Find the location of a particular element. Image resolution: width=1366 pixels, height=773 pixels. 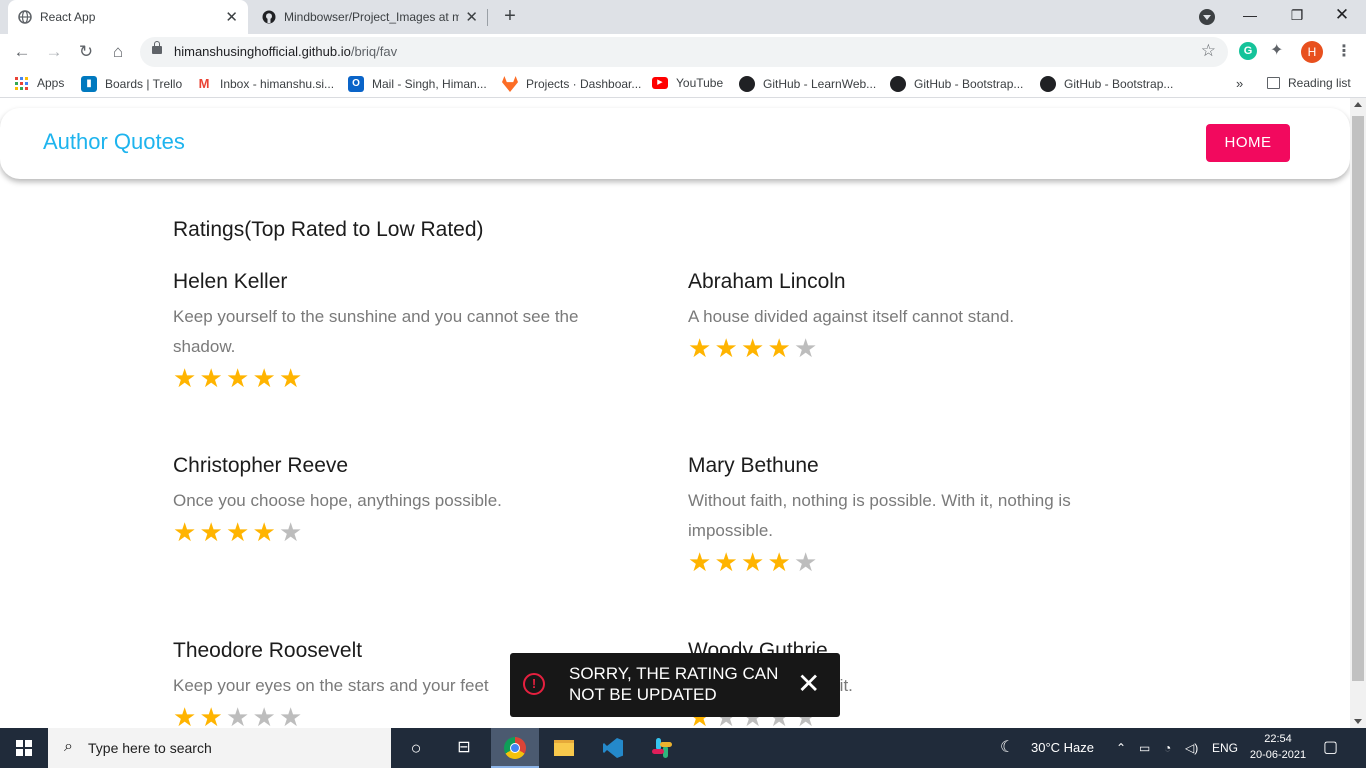

page-scrollbar is located at coordinates (1358, 413).